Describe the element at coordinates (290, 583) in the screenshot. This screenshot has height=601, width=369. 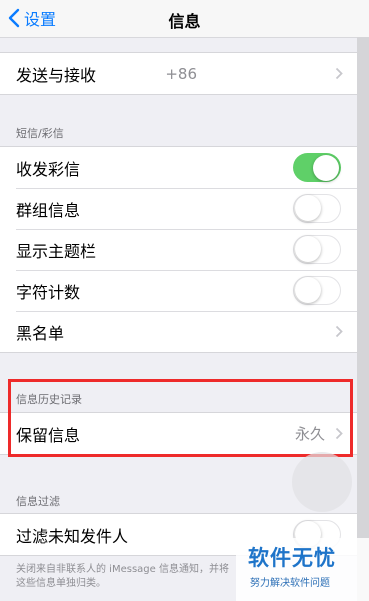
I see `watermark-subtitle: 努力解决软件问题` at that location.